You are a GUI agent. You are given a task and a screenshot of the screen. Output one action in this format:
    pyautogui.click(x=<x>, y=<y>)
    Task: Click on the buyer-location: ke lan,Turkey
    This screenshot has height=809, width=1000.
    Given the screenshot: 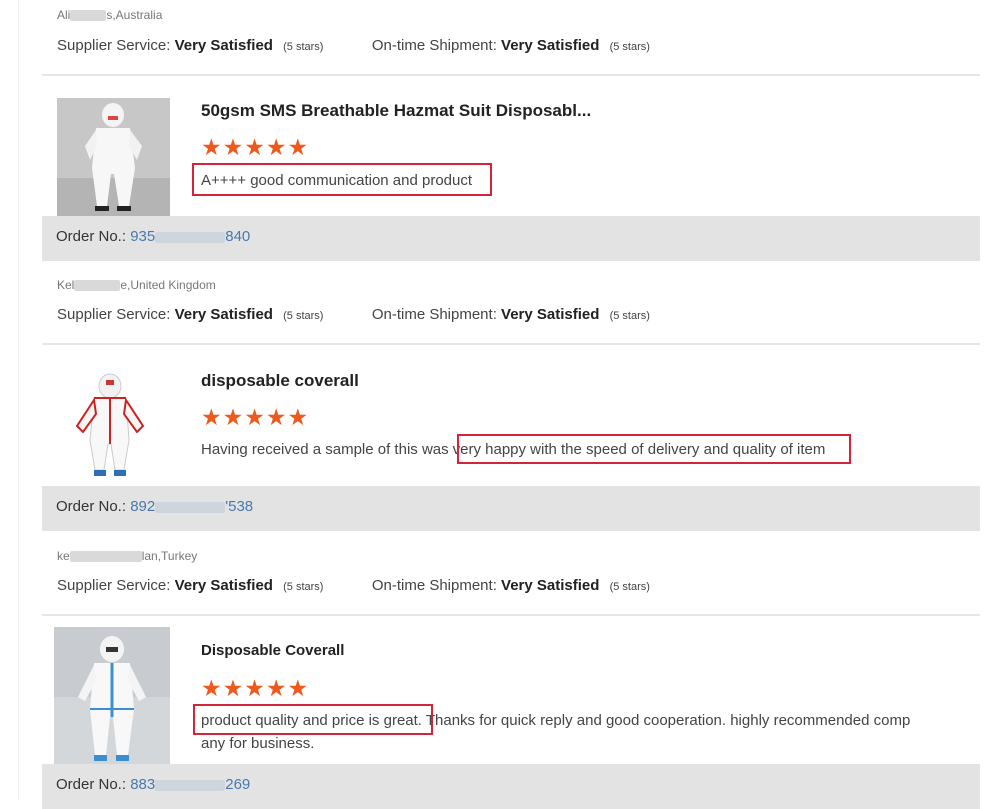 What is the action you would take?
    pyautogui.click(x=127, y=556)
    